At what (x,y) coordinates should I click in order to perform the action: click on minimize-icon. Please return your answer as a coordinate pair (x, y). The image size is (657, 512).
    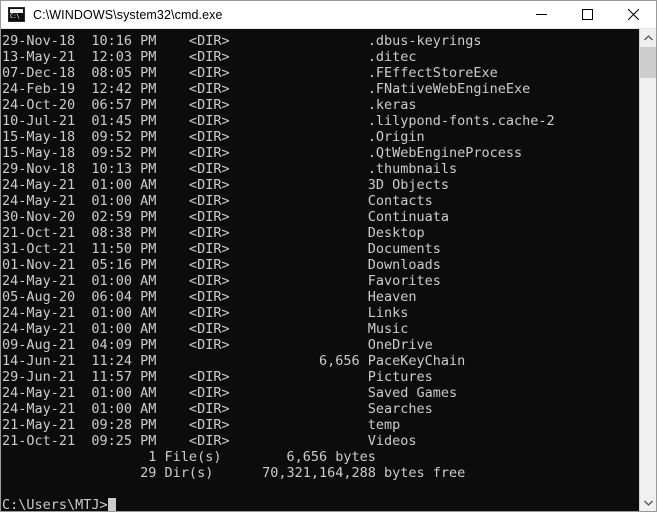
    Looking at the image, I should click on (541, 14).